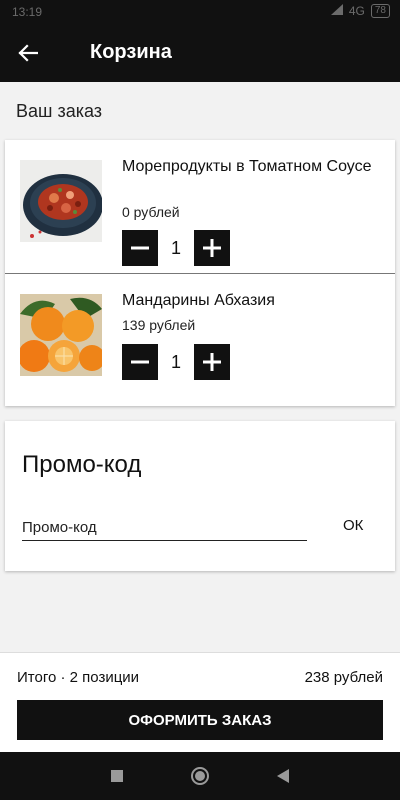 The width and height of the screenshot is (400, 800). I want to click on network-type: 4G, so click(356, 11).